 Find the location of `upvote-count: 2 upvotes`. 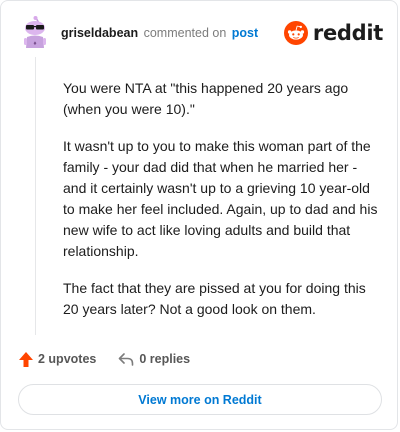

upvote-count: 2 upvotes is located at coordinates (67, 359).